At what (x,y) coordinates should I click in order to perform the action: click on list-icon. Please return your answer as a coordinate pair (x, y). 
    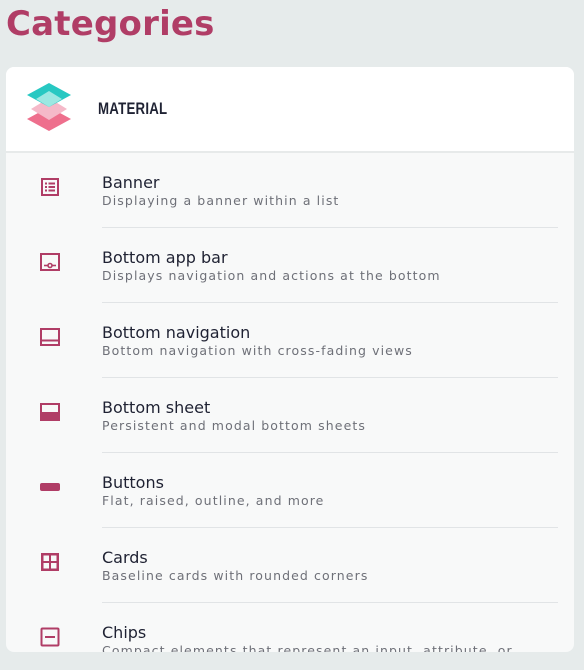
    Looking at the image, I should click on (50, 187).